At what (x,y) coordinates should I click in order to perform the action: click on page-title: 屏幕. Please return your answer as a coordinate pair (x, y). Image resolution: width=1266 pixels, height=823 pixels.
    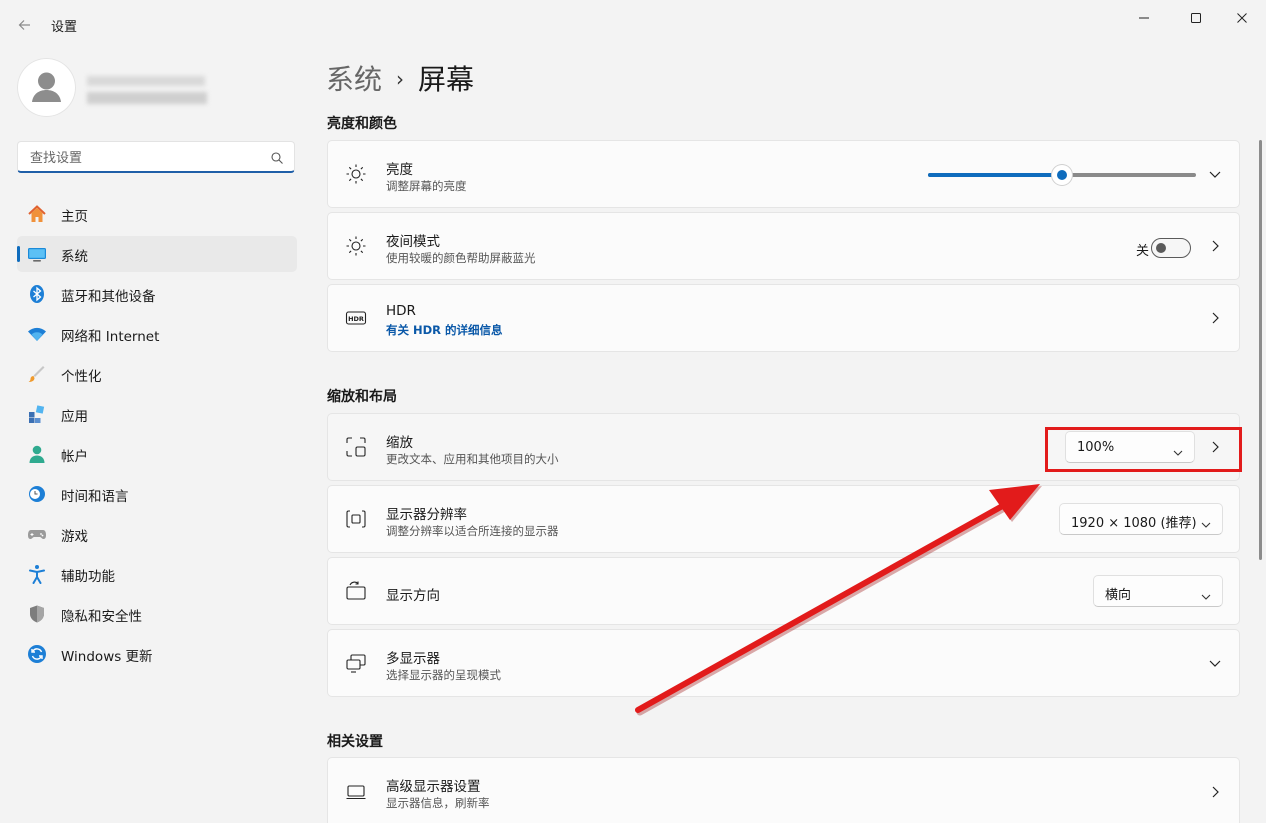
    Looking at the image, I should click on (446, 79).